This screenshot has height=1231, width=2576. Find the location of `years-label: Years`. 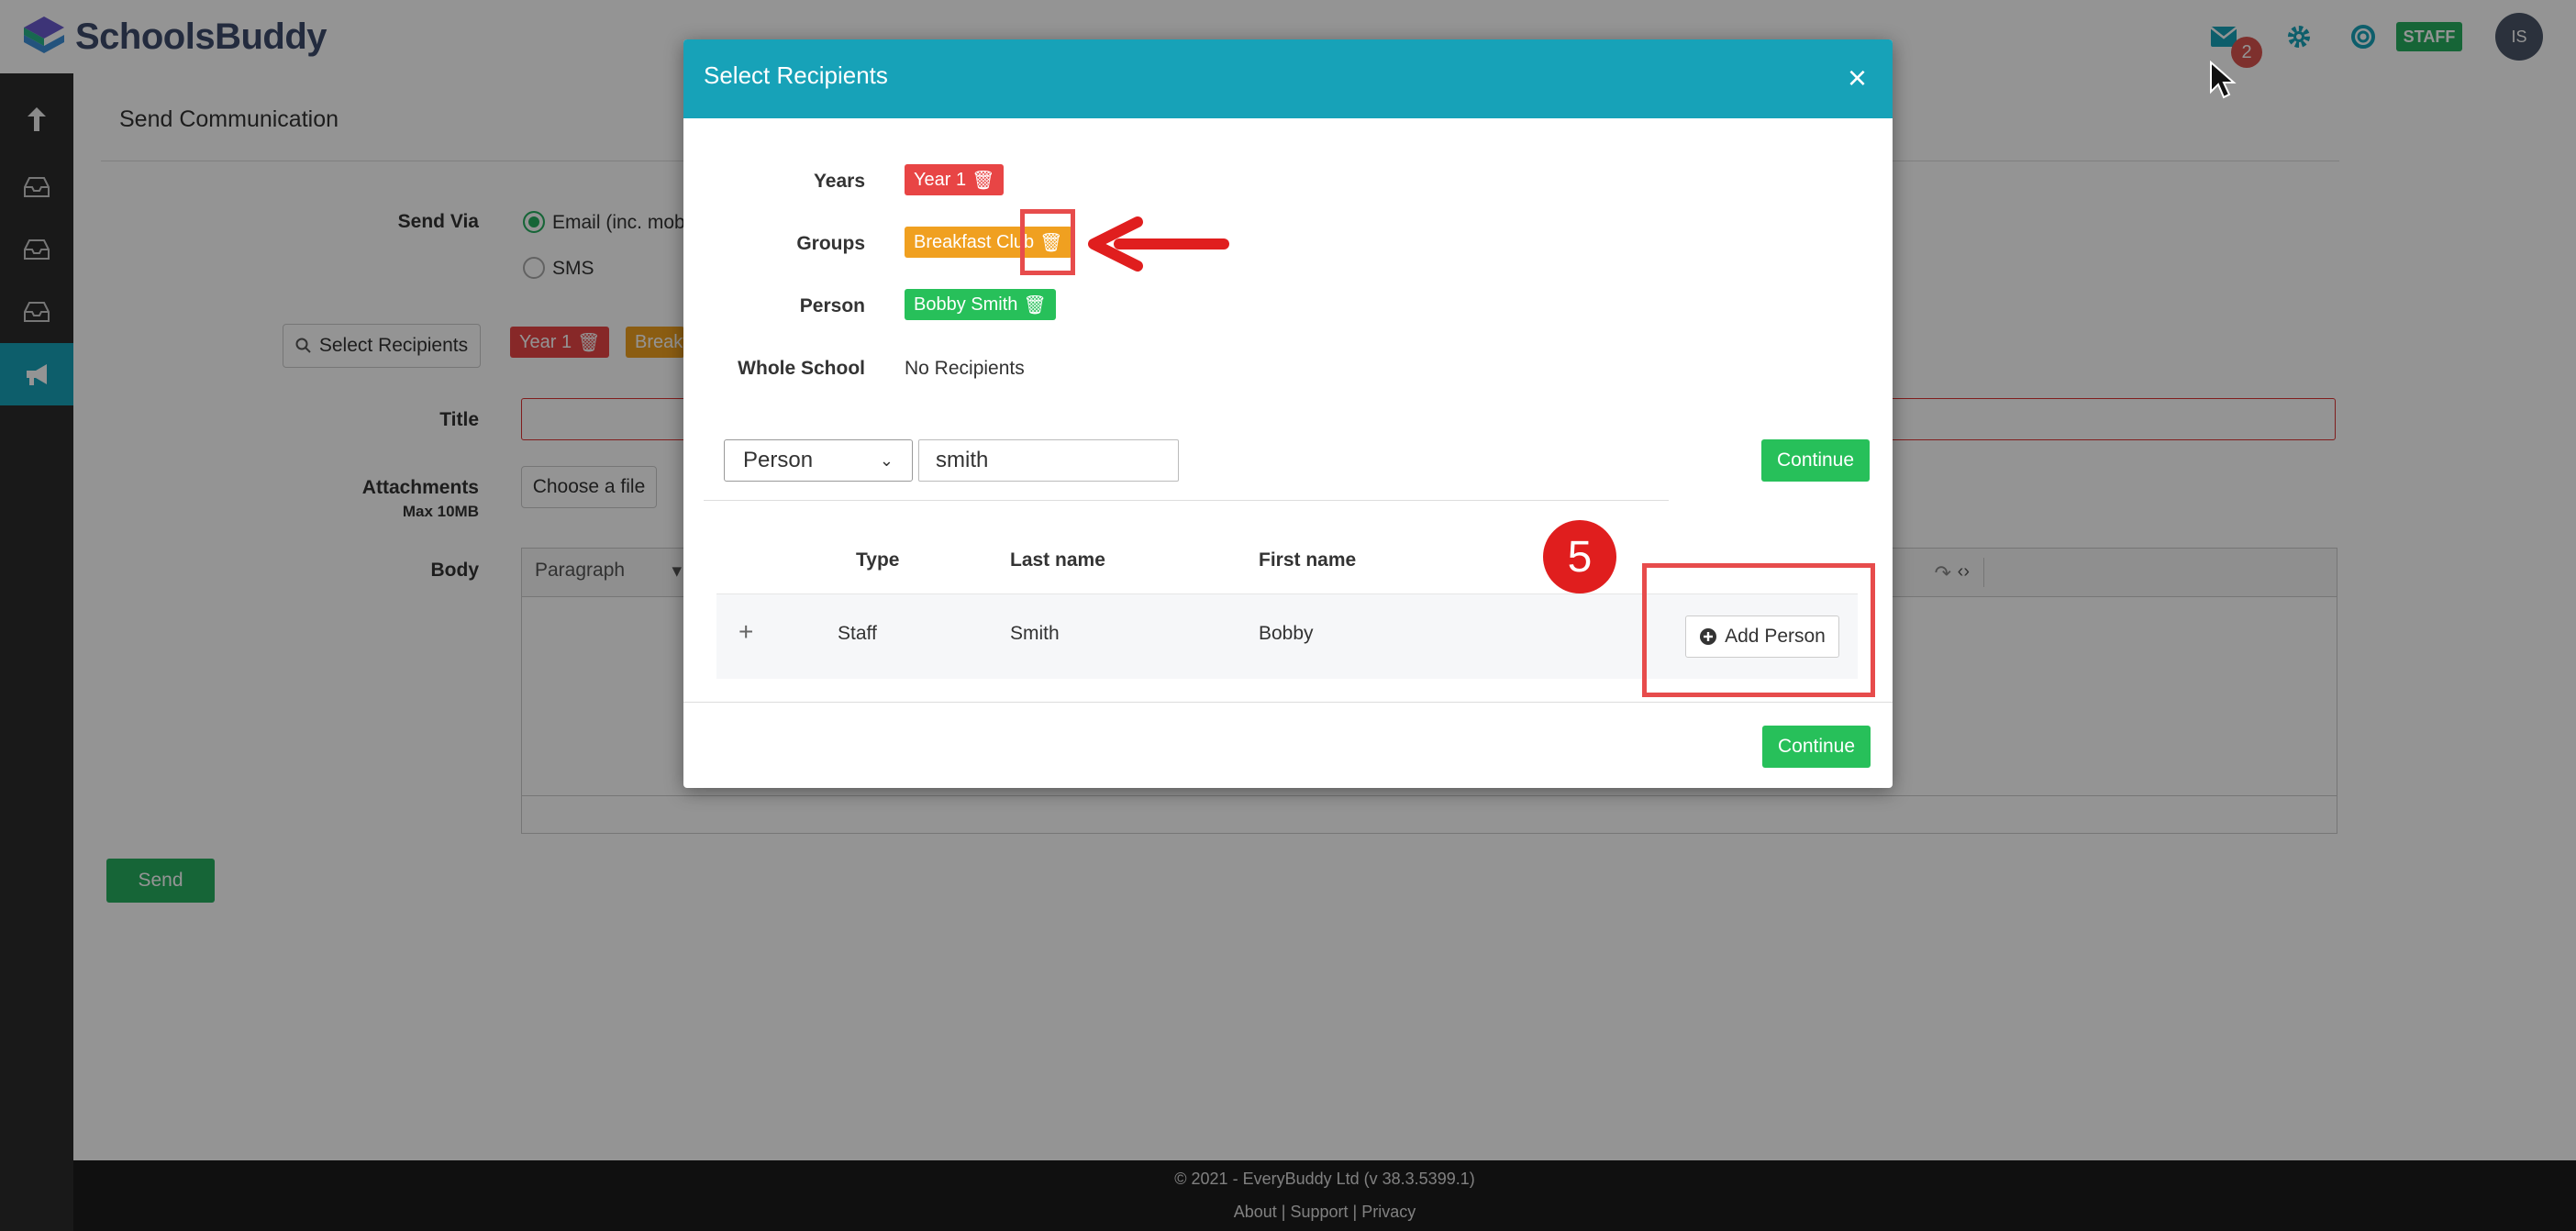

years-label: Years is located at coordinates (839, 181).